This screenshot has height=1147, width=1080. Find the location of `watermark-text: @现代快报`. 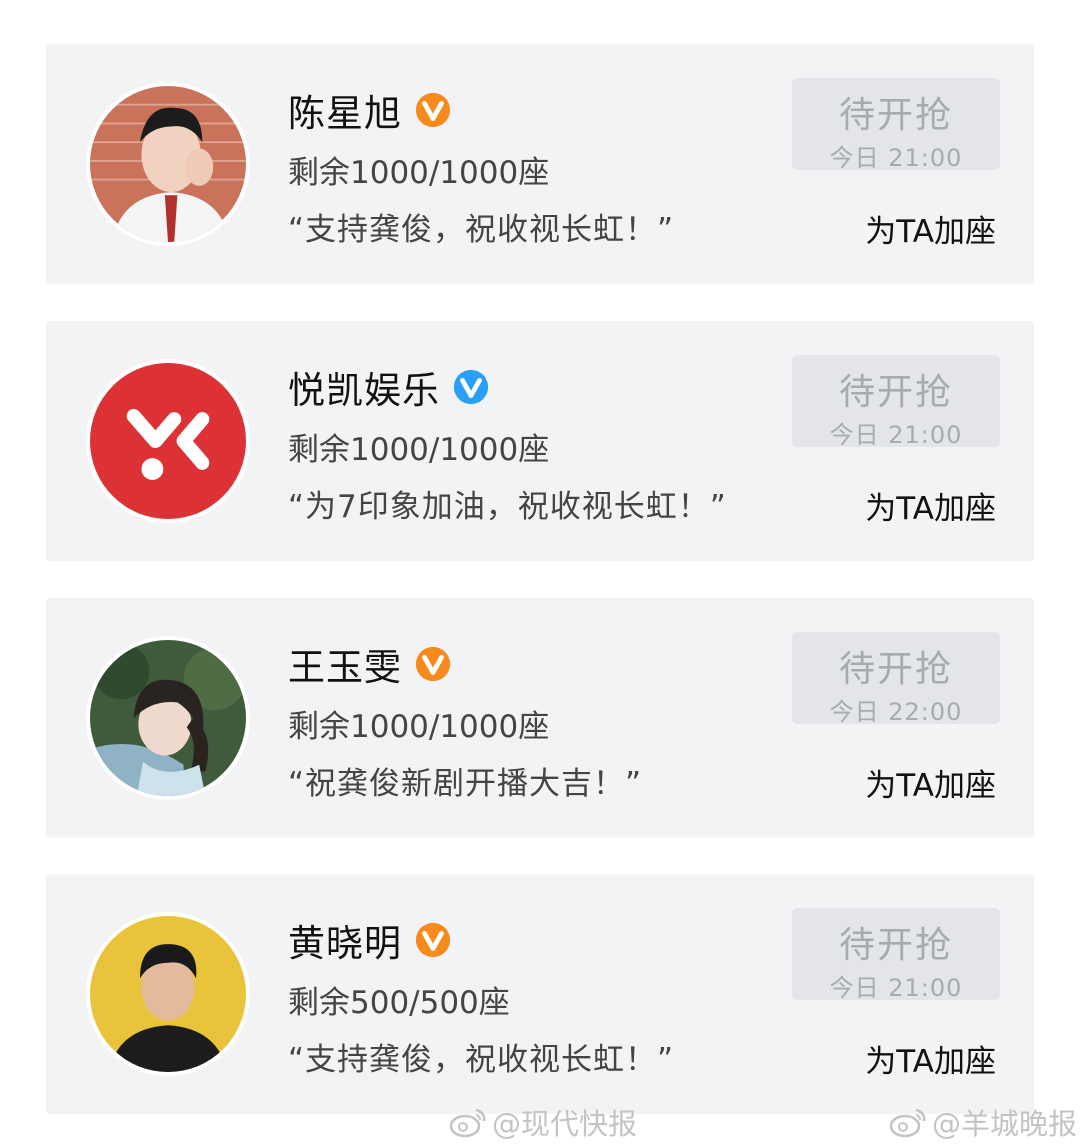

watermark-text: @现代快报 is located at coordinates (565, 1124).